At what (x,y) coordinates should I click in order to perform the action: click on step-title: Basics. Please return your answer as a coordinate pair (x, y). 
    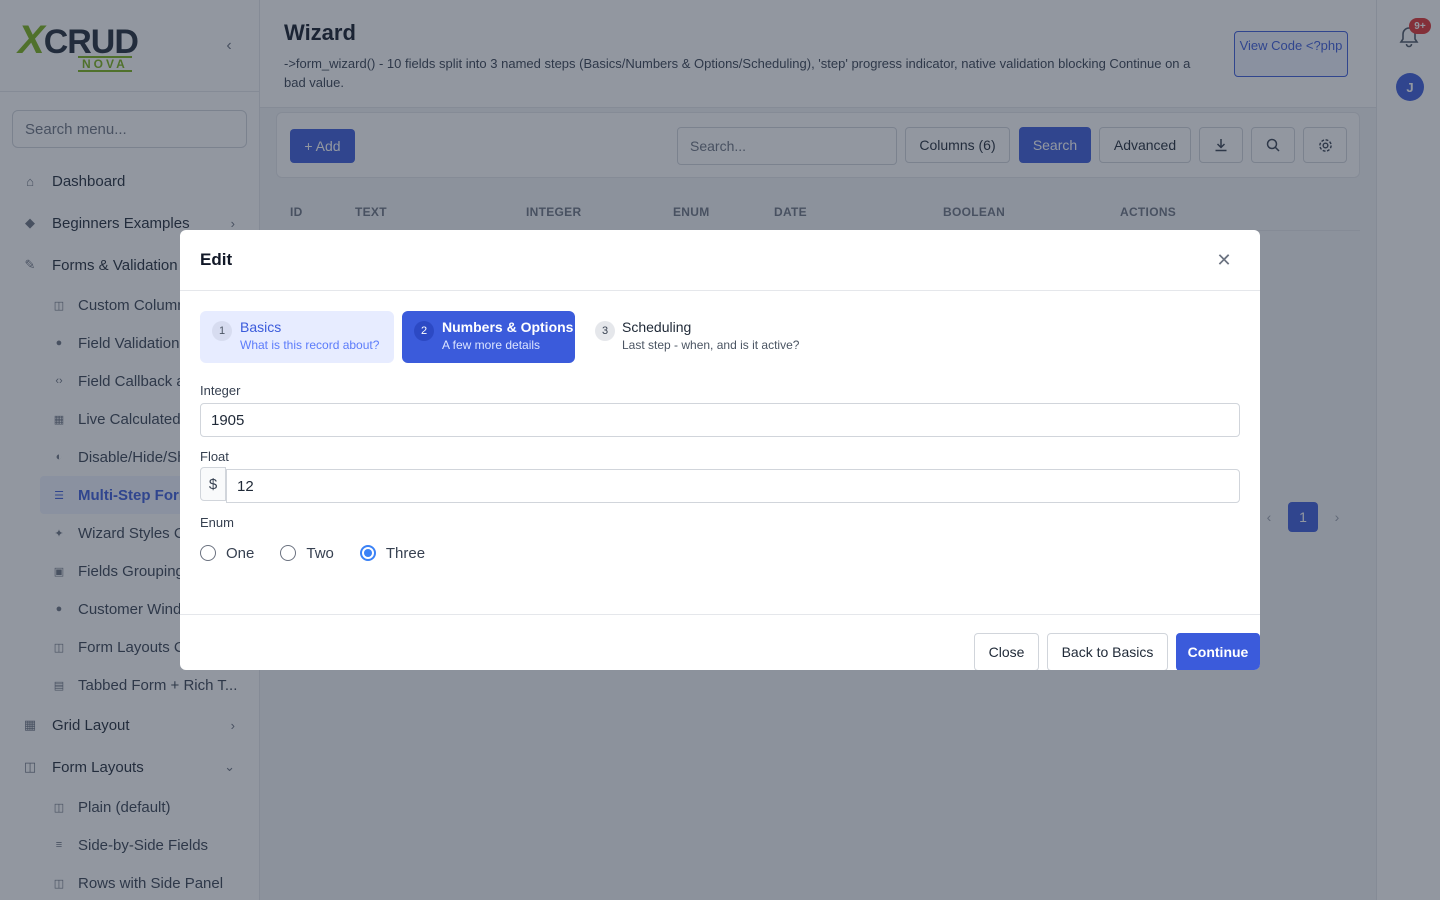
    Looking at the image, I should click on (261, 327).